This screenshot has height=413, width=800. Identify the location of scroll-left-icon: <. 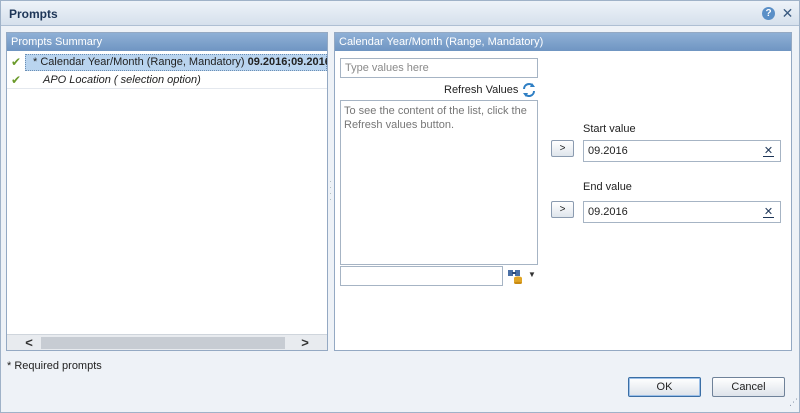
(29, 343).